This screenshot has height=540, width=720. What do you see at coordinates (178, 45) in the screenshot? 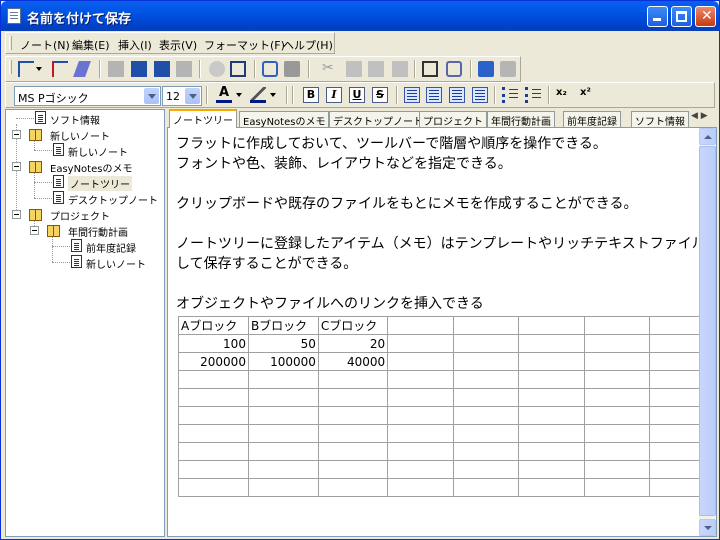
I see `menu-view: 表示(V)` at bounding box center [178, 45].